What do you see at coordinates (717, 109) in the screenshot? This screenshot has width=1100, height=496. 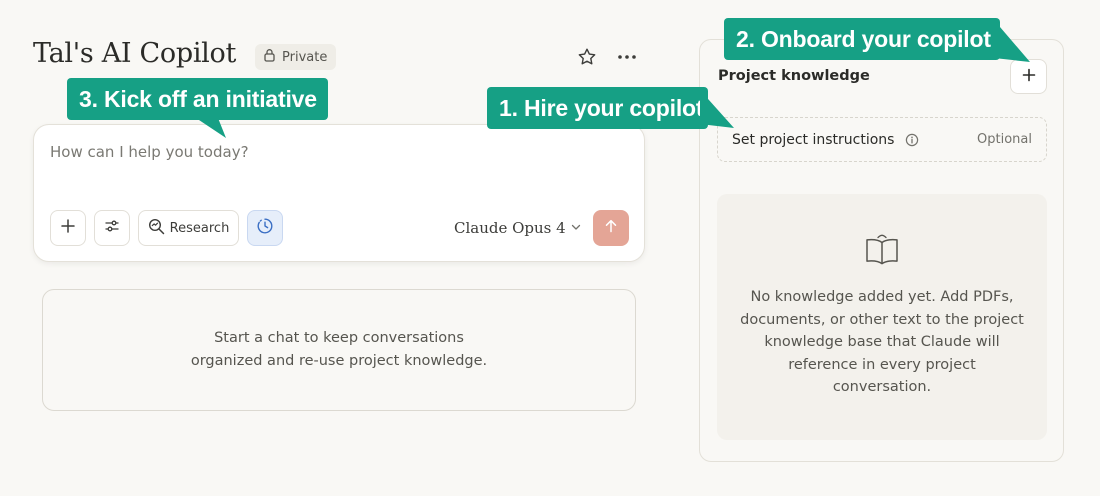 I see `callout-hire-pointer` at bounding box center [717, 109].